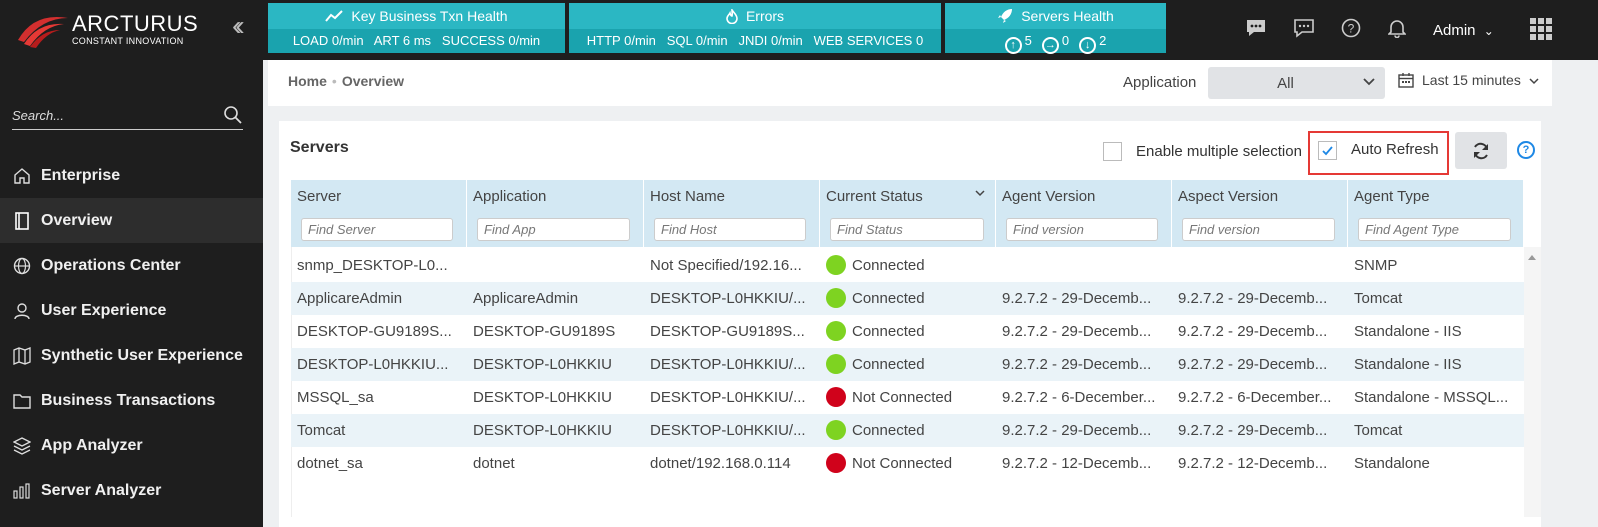  Describe the element at coordinates (1463, 30) in the screenshot. I see `user-menu: Admin ⌄` at that location.